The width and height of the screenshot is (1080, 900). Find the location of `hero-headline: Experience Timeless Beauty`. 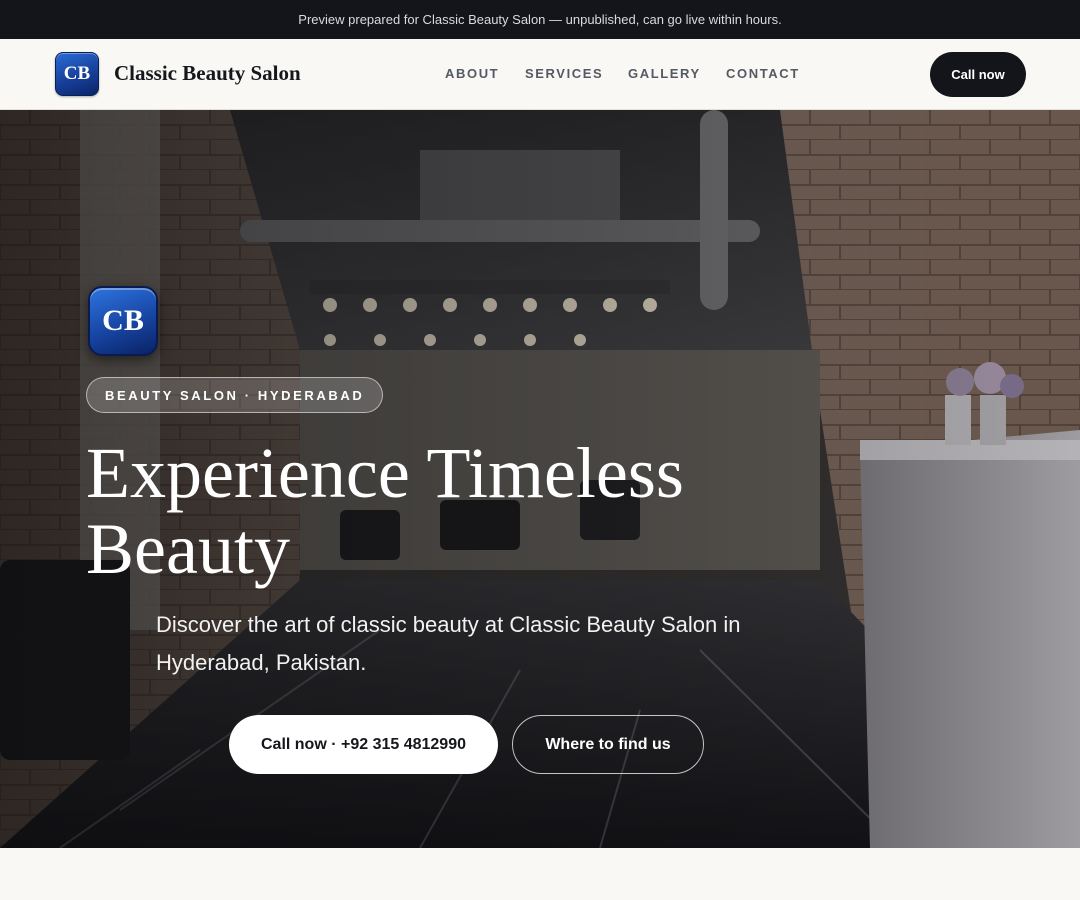

hero-headline: Experience Timeless Beauty is located at coordinates (385, 511).